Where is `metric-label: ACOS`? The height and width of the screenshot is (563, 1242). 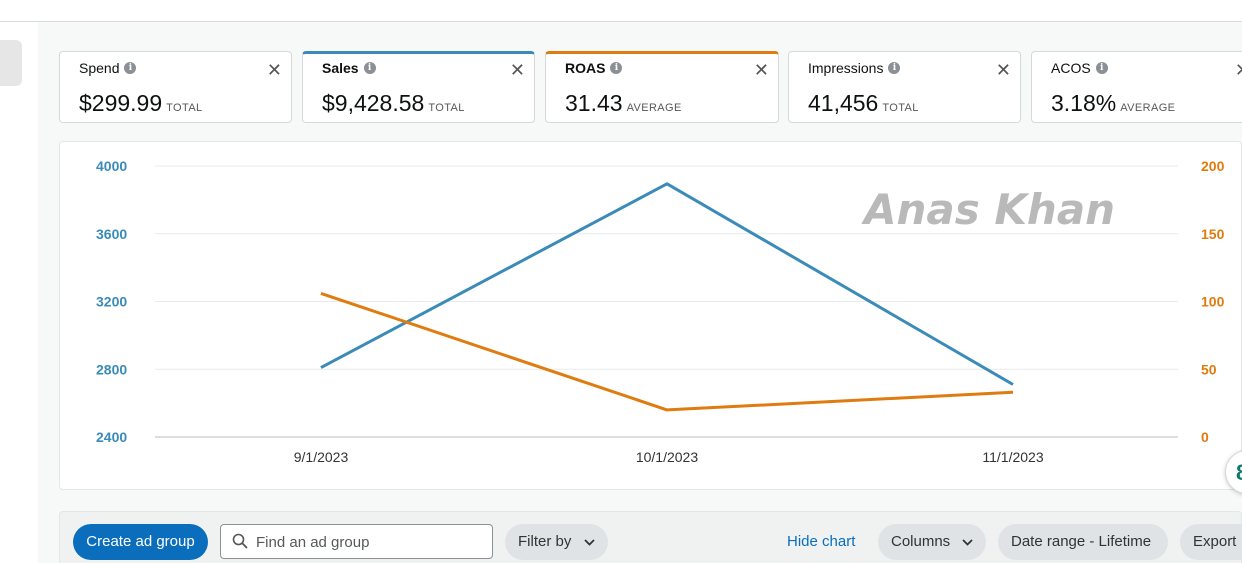
metric-label: ACOS is located at coordinates (1071, 68).